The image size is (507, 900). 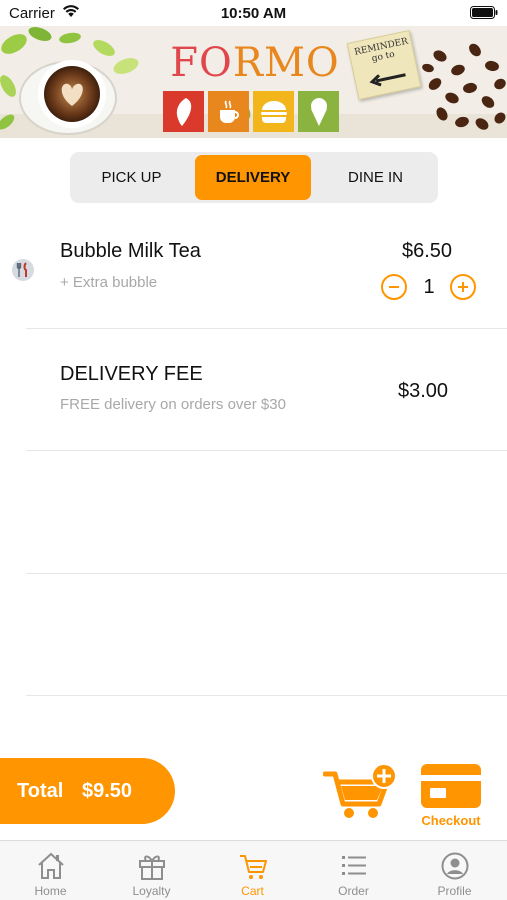 What do you see at coordinates (429, 287) in the screenshot?
I see `item-quantity: 1` at bounding box center [429, 287].